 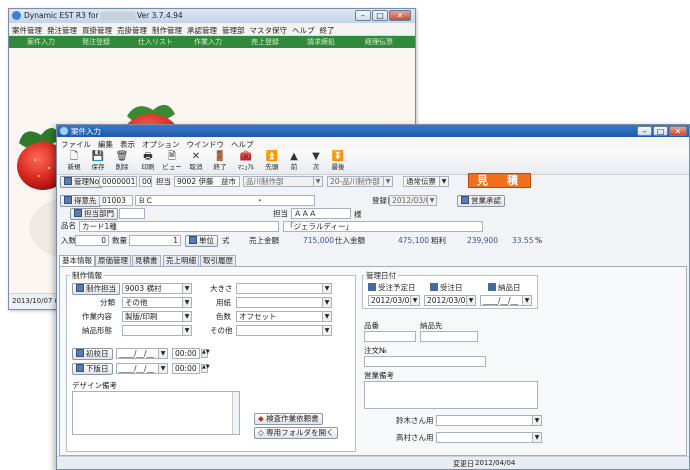 I want to click on minimize-button: –, so click(x=363, y=15).